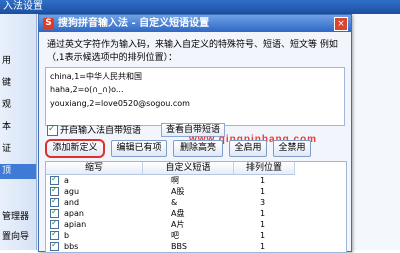 This screenshot has width=400, height=253. I want to click on sidebar-item: 管理器, so click(18, 217).